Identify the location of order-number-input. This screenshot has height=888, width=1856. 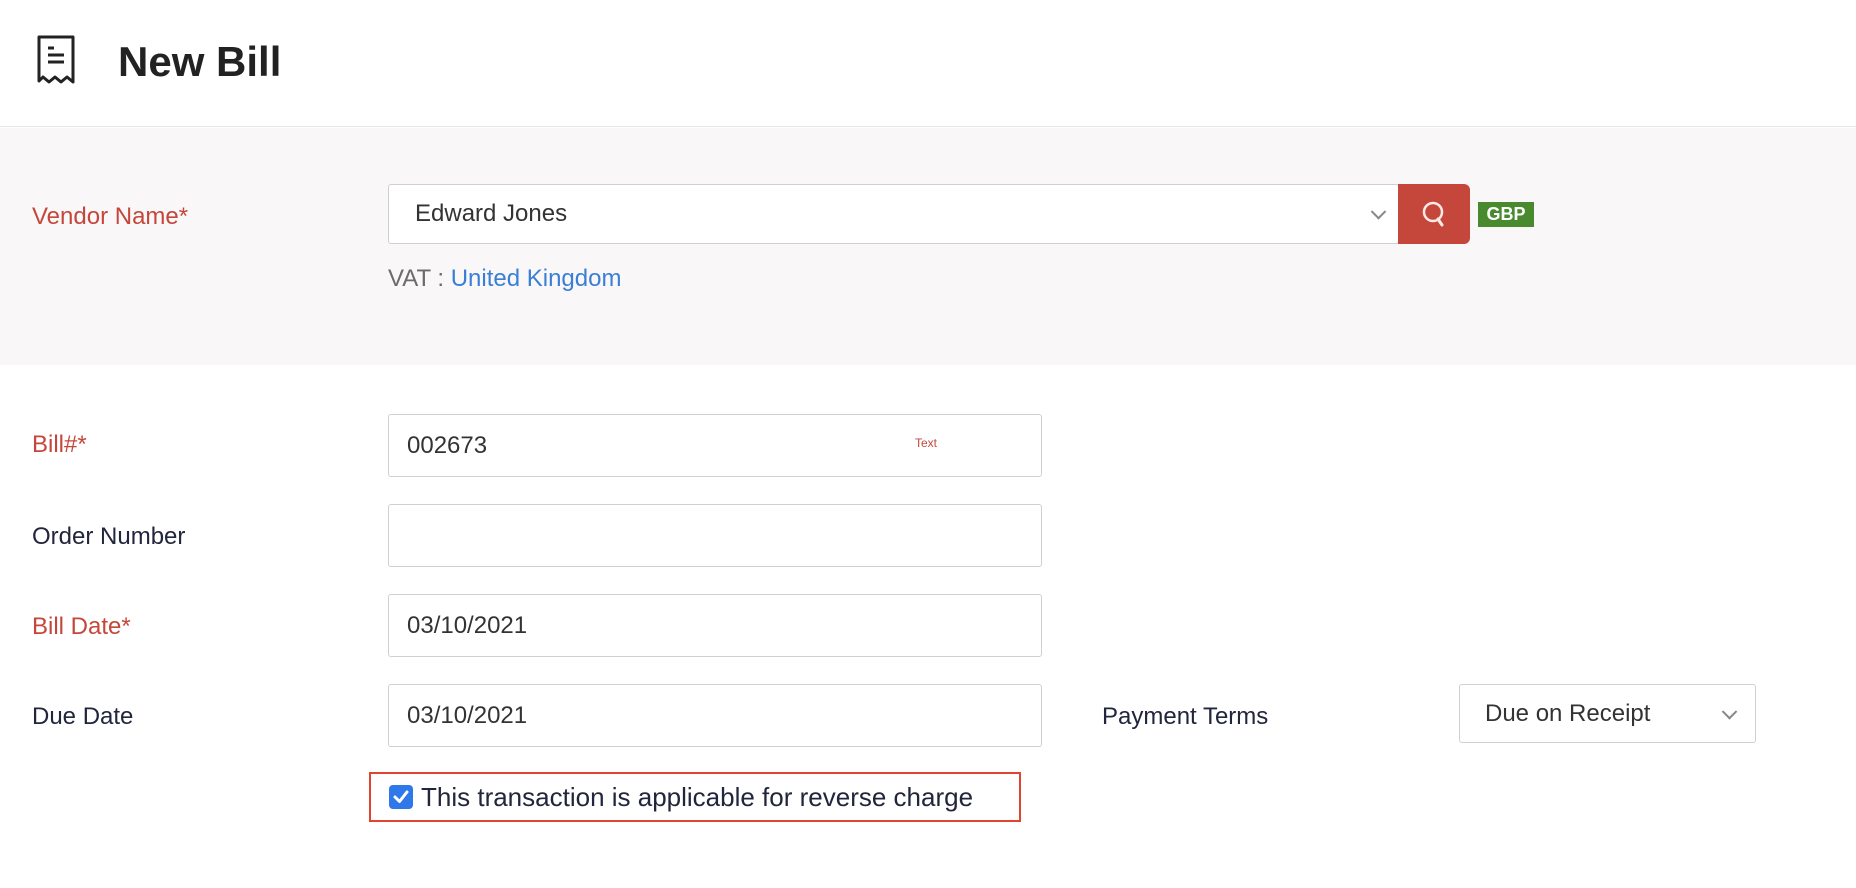
(715, 535).